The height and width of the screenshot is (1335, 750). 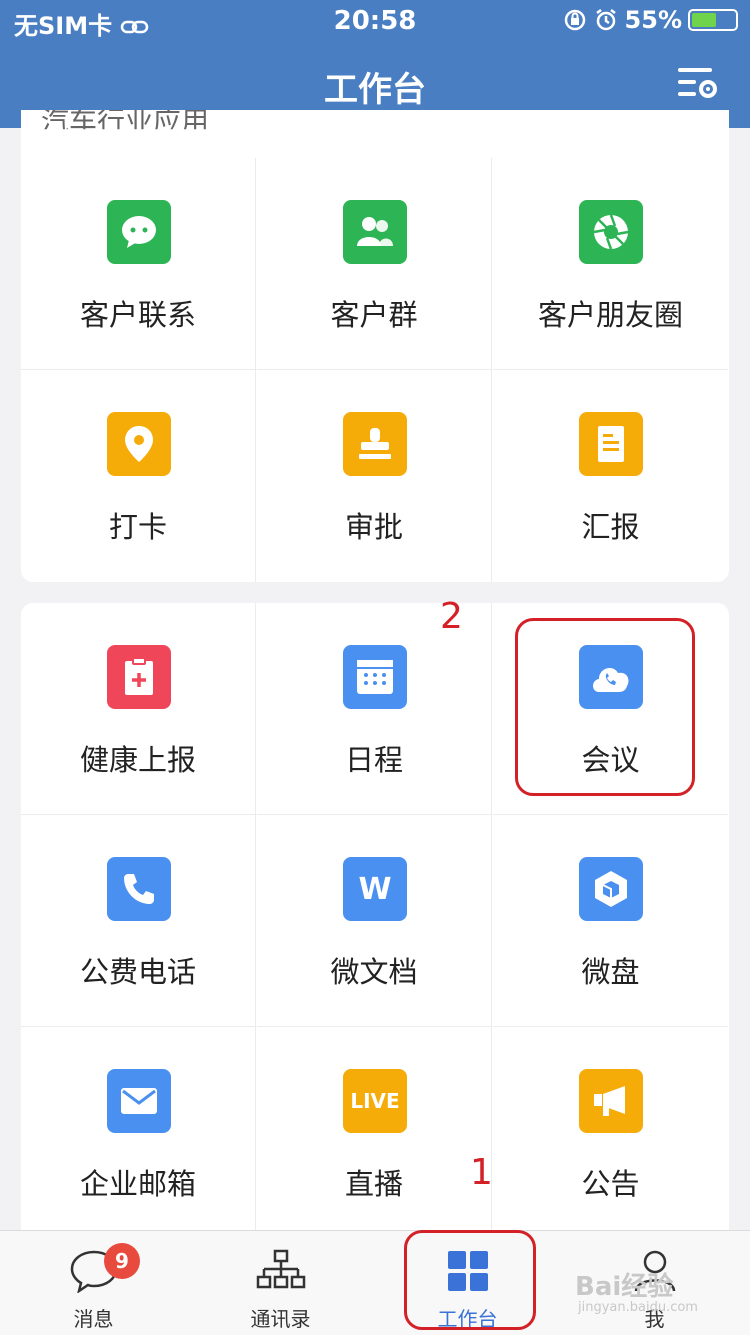 I want to click on app-customer-group: 客户群, so click(x=374, y=264).